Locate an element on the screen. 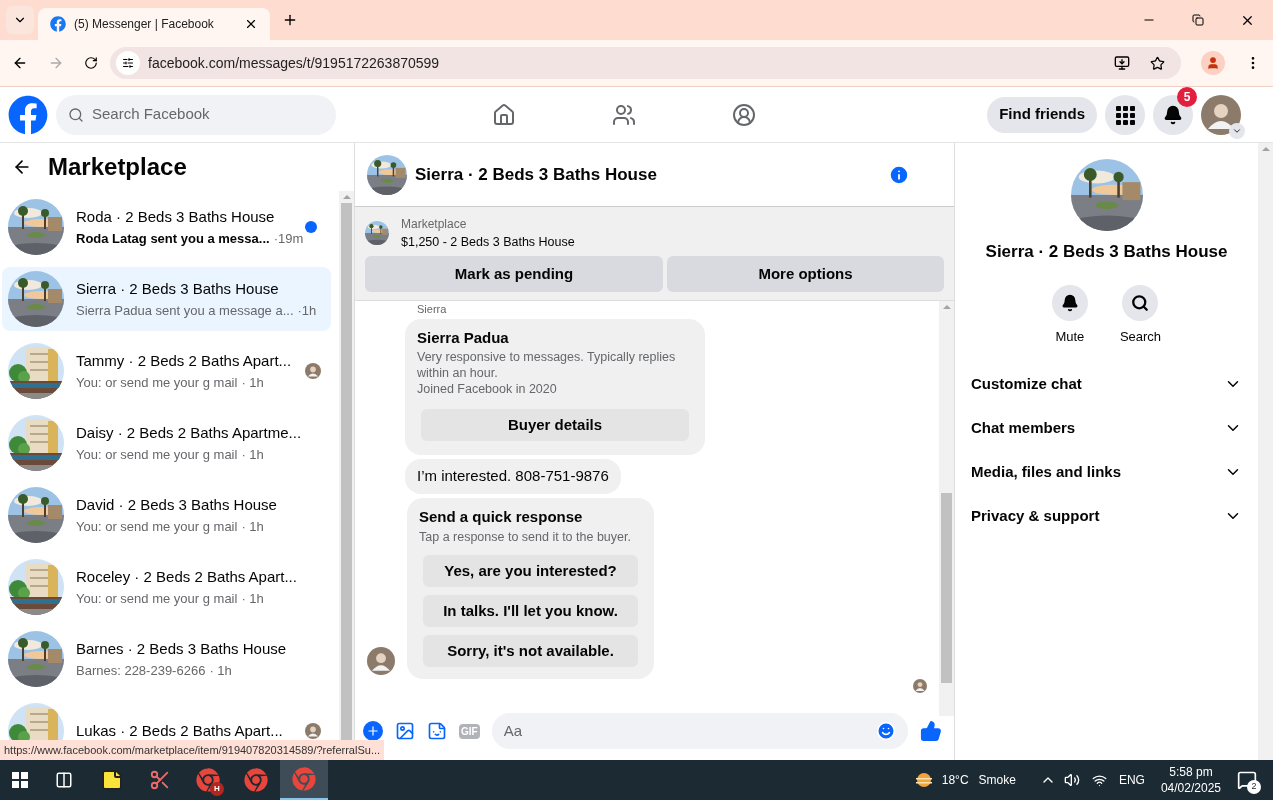 The width and height of the screenshot is (1273, 800). conversation-item: Roda · 2 Beds 3 Baths House Roda Latag sent you a messa... ·19m is located at coordinates (166, 227).